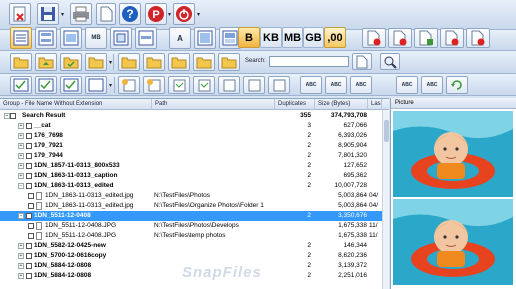  Describe the element at coordinates (21, 186) in the screenshot. I see `collapse-icon: −` at that location.